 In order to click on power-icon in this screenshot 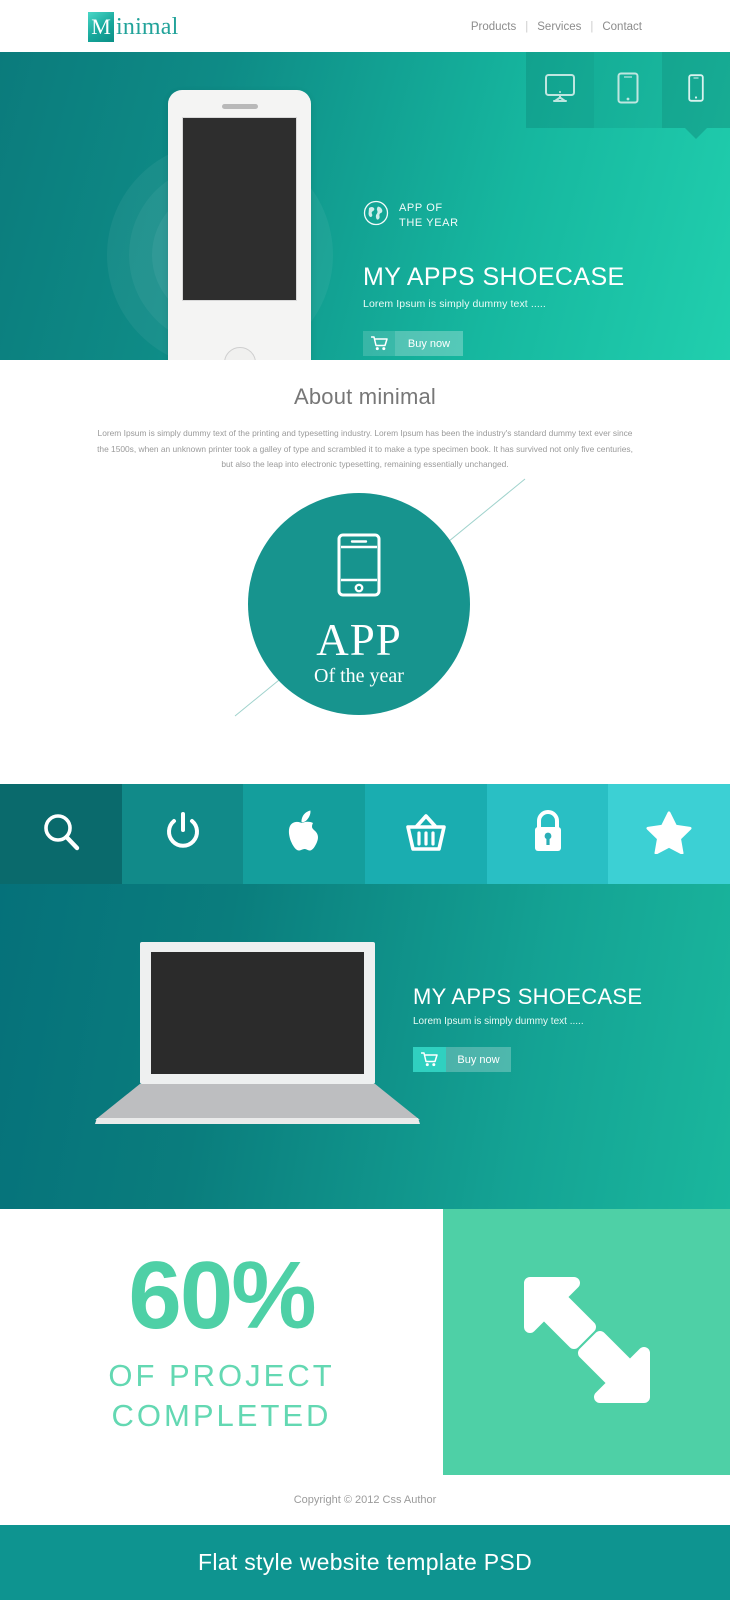, I will do `click(183, 834)`.